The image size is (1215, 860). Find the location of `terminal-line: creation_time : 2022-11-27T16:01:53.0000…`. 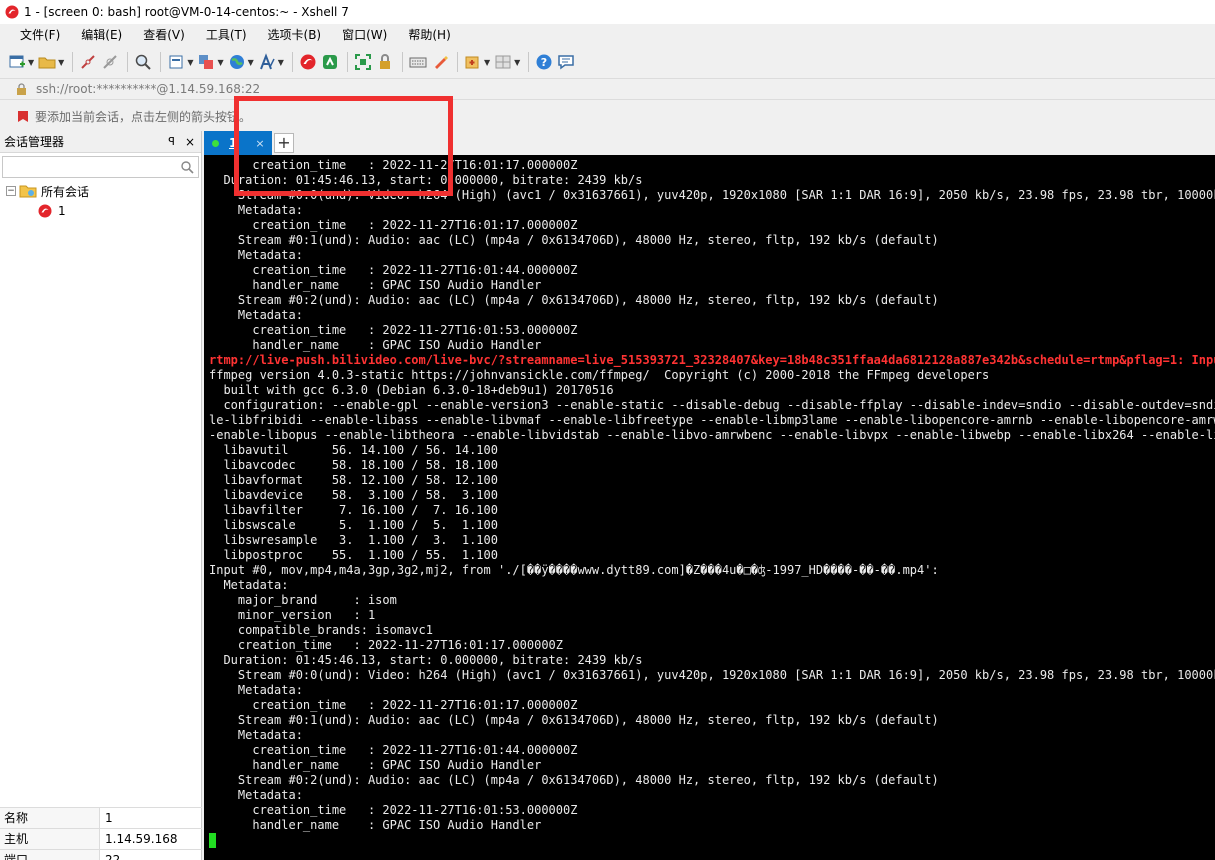

terminal-line: creation_time : 2022-11-27T16:01:53.0000… is located at coordinates (393, 330).